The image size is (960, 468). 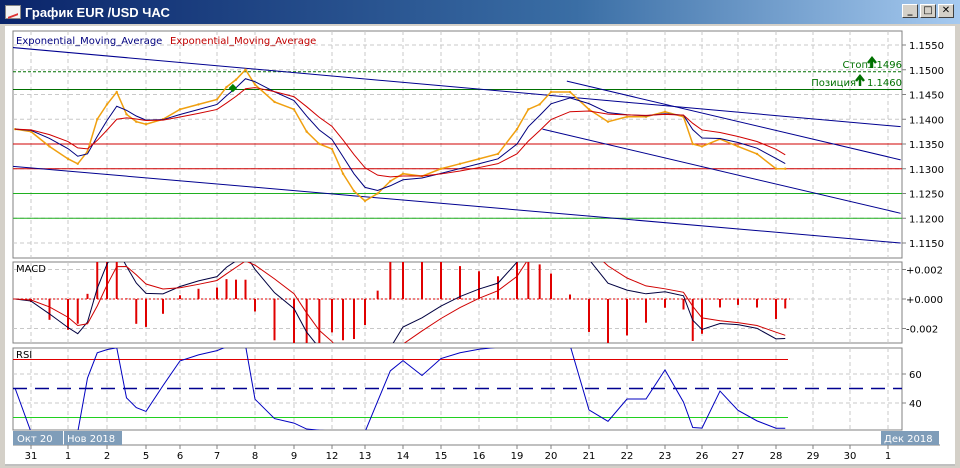 What do you see at coordinates (833, 83) in the screenshot?
I see `position-label: Позиция` at bounding box center [833, 83].